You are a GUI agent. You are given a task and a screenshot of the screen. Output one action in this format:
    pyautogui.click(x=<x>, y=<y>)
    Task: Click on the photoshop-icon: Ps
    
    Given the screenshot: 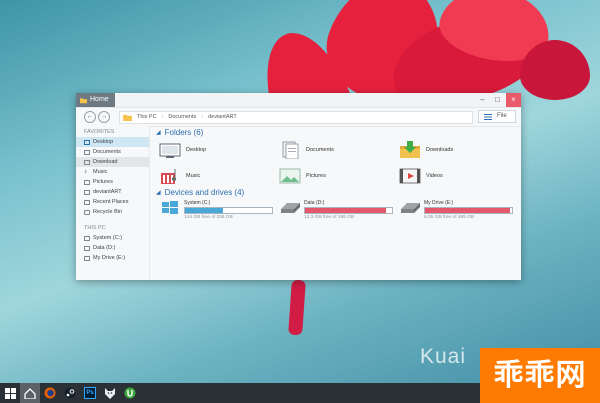 What is the action you would take?
    pyautogui.click(x=90, y=393)
    